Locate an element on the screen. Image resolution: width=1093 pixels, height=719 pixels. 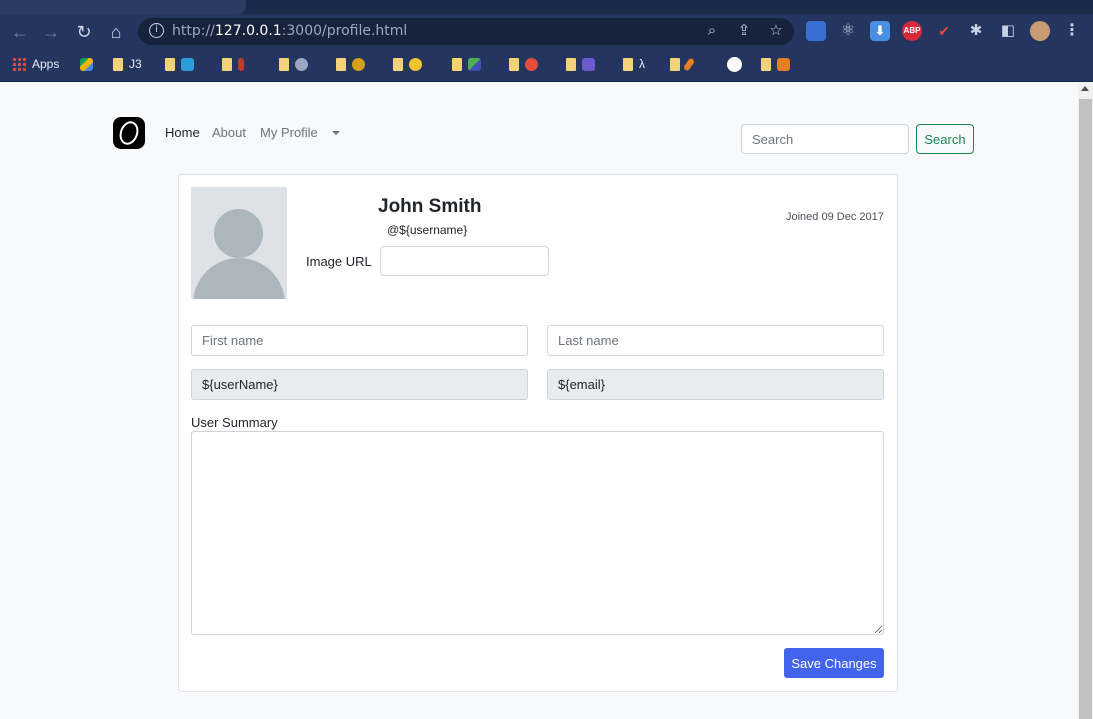
github-icon is located at coordinates (734, 64).